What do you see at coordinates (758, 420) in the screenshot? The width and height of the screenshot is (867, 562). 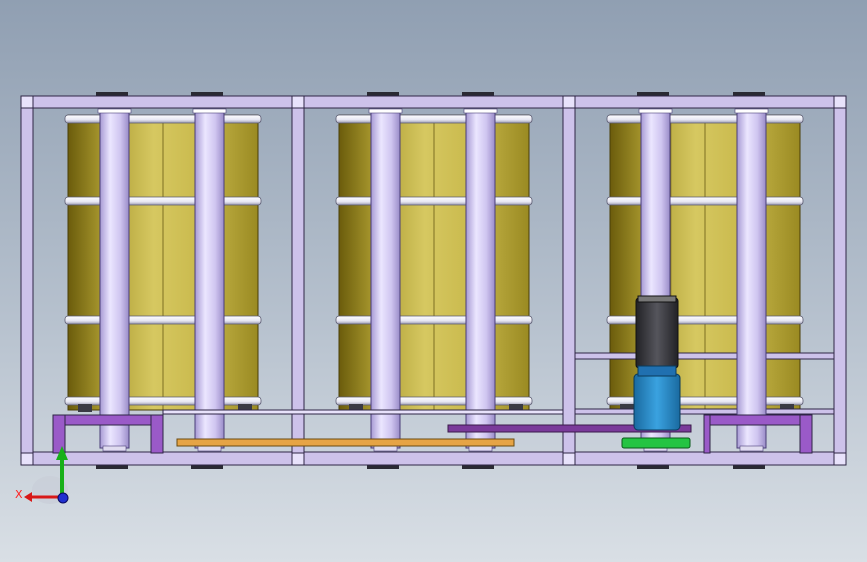 I see `base-skid-right` at bounding box center [758, 420].